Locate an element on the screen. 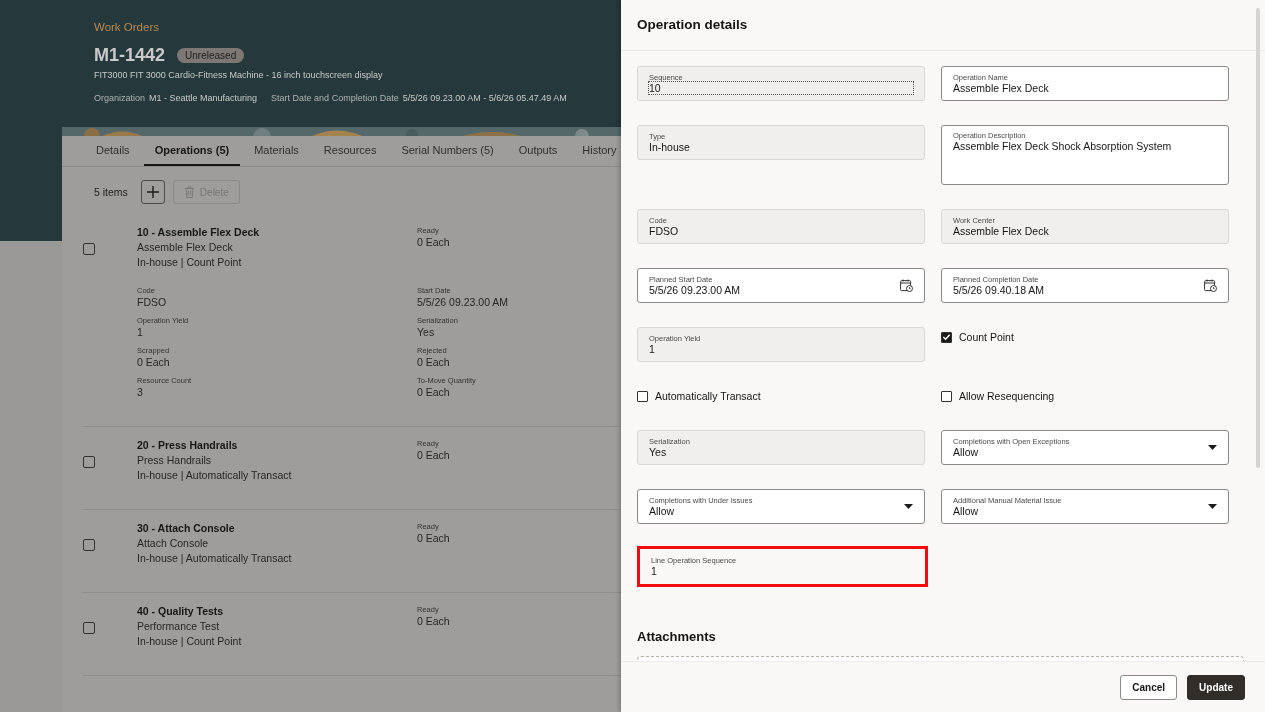  trash-icon is located at coordinates (189, 192).